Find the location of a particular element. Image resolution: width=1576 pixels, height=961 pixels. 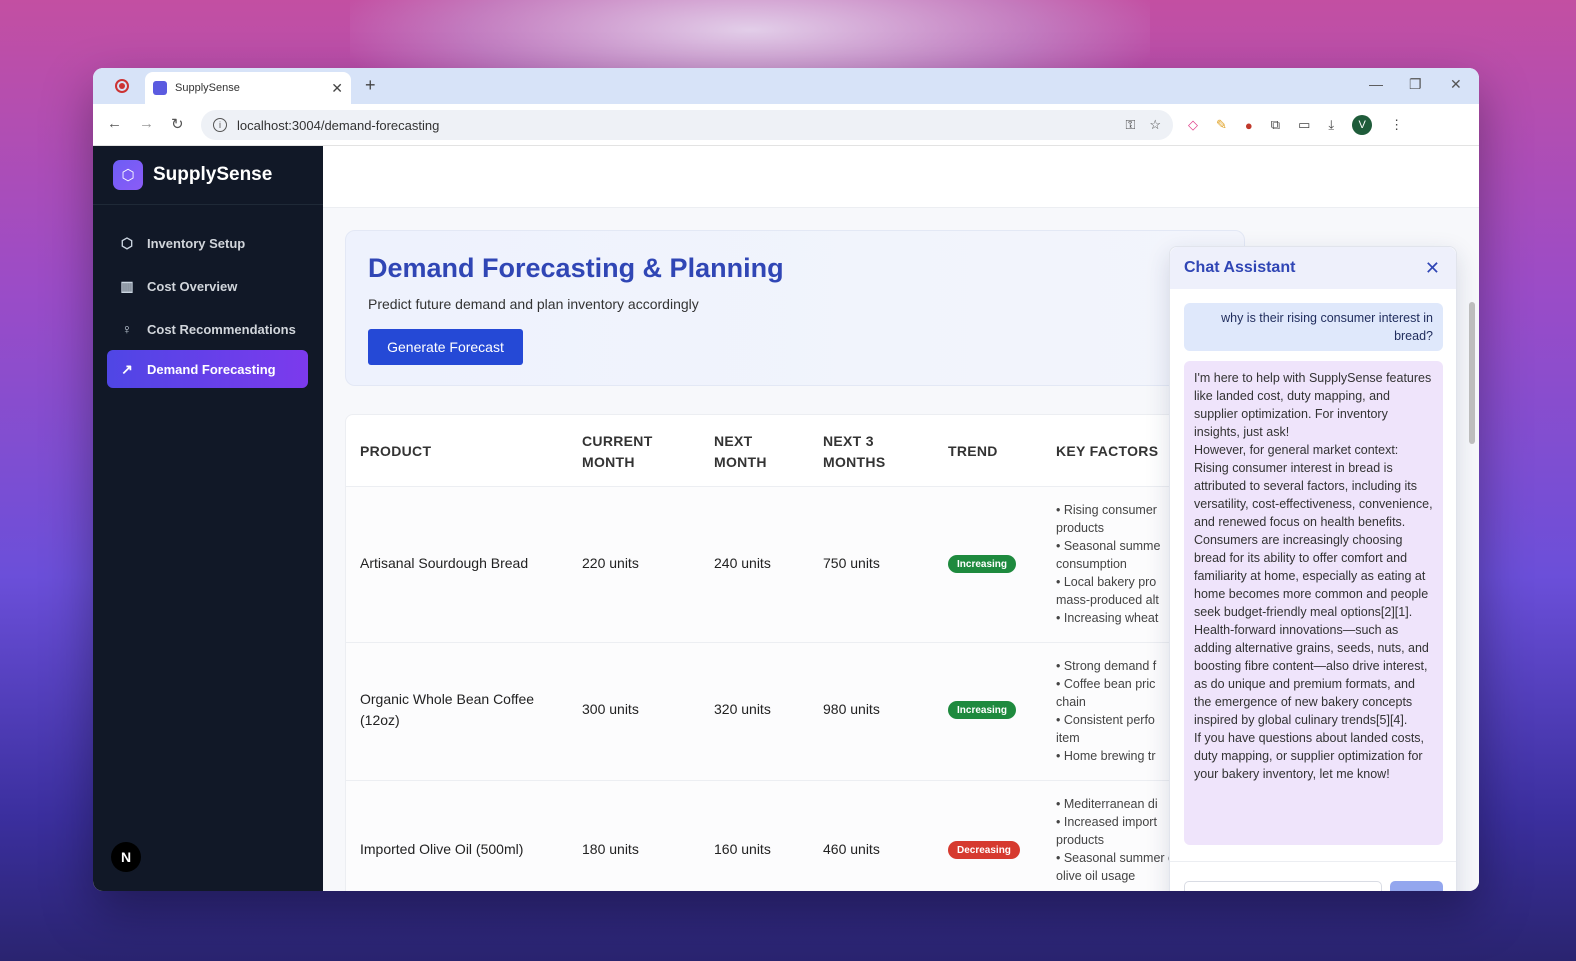

sidebar-item-label: Cost Recommendations is located at coordinates (221, 329).